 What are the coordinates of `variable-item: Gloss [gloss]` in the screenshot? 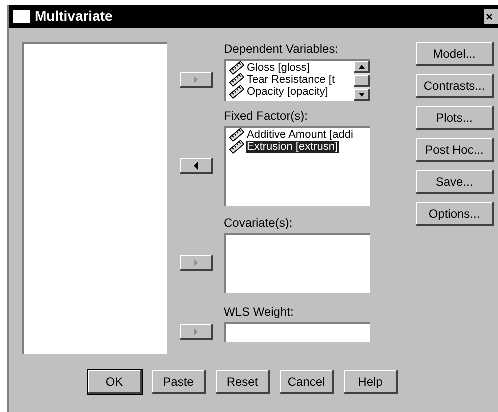 It's located at (278, 68).